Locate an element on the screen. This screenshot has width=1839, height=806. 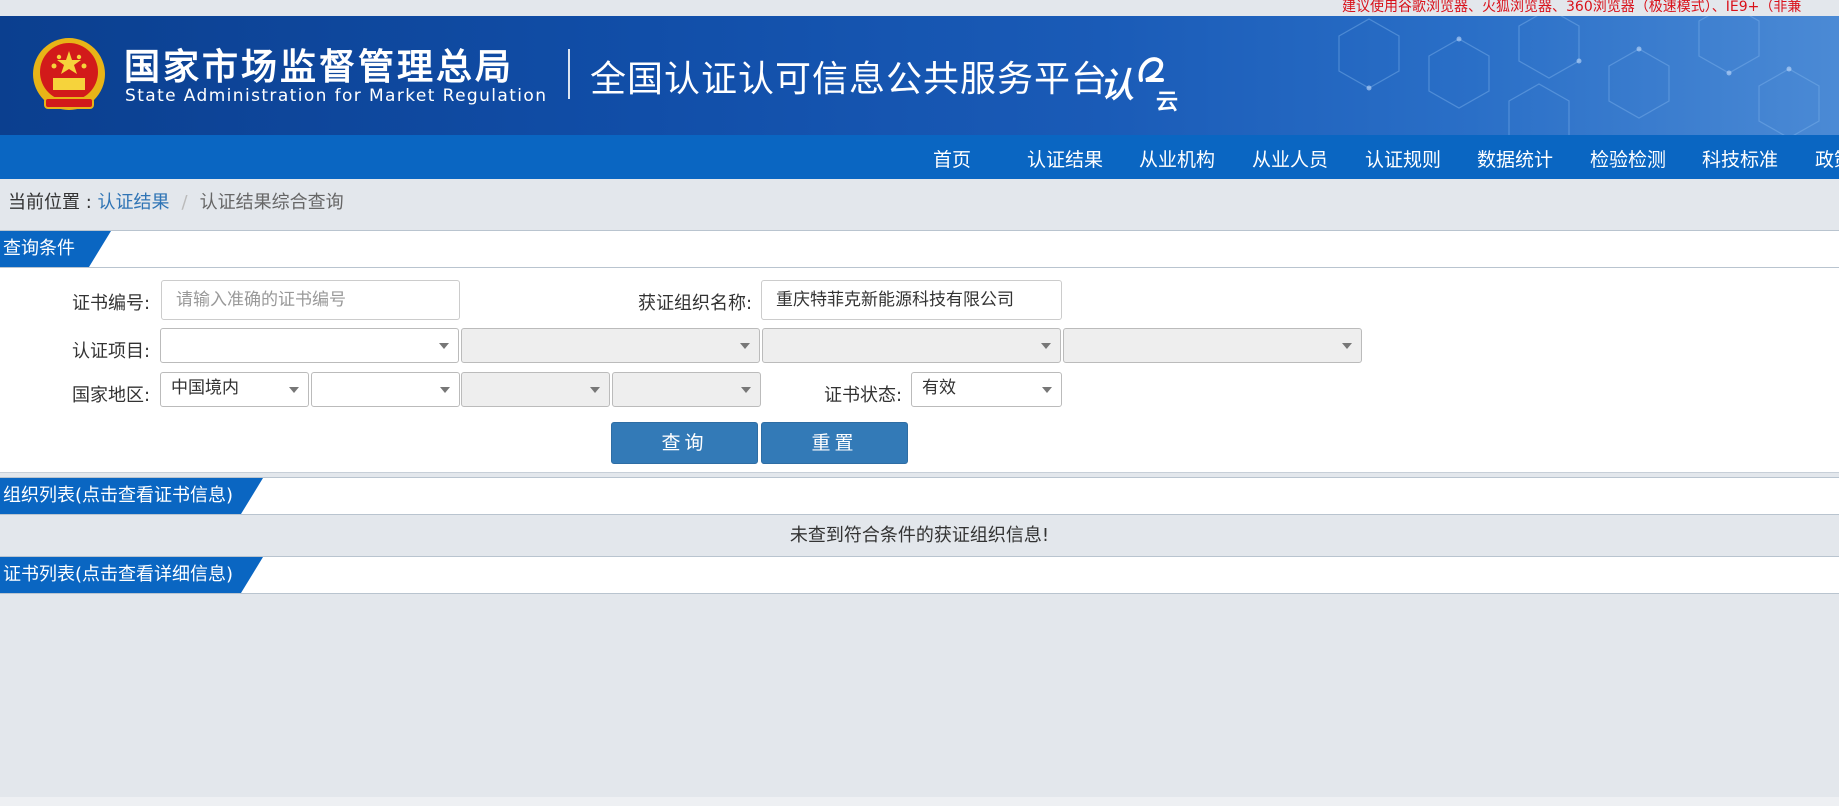
hexagon-network-decoration is located at coordinates (1579, 75).